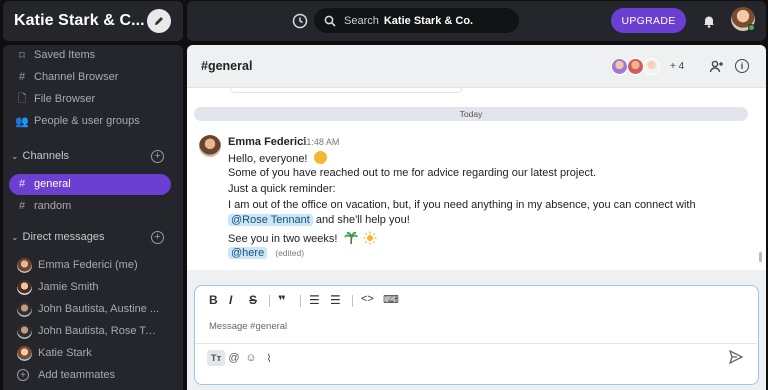 This screenshot has width=768, height=390. What do you see at coordinates (253, 300) in the screenshot?
I see `strikethrough-icon: S` at bounding box center [253, 300].